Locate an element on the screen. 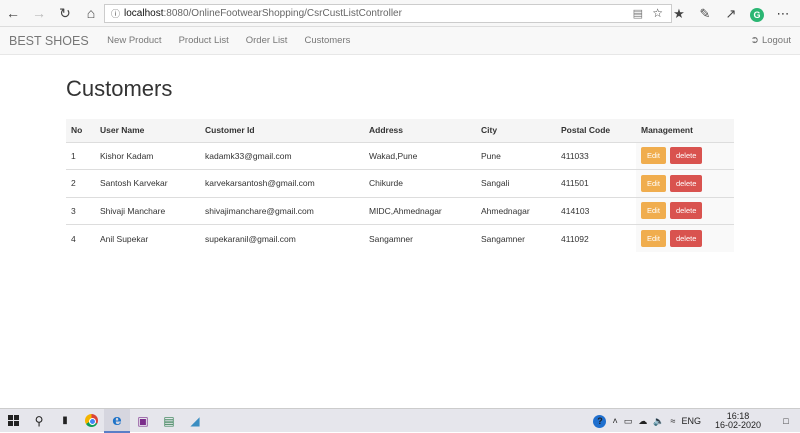 This screenshot has width=800, height=433. header-user-name: User Name is located at coordinates (147, 131).